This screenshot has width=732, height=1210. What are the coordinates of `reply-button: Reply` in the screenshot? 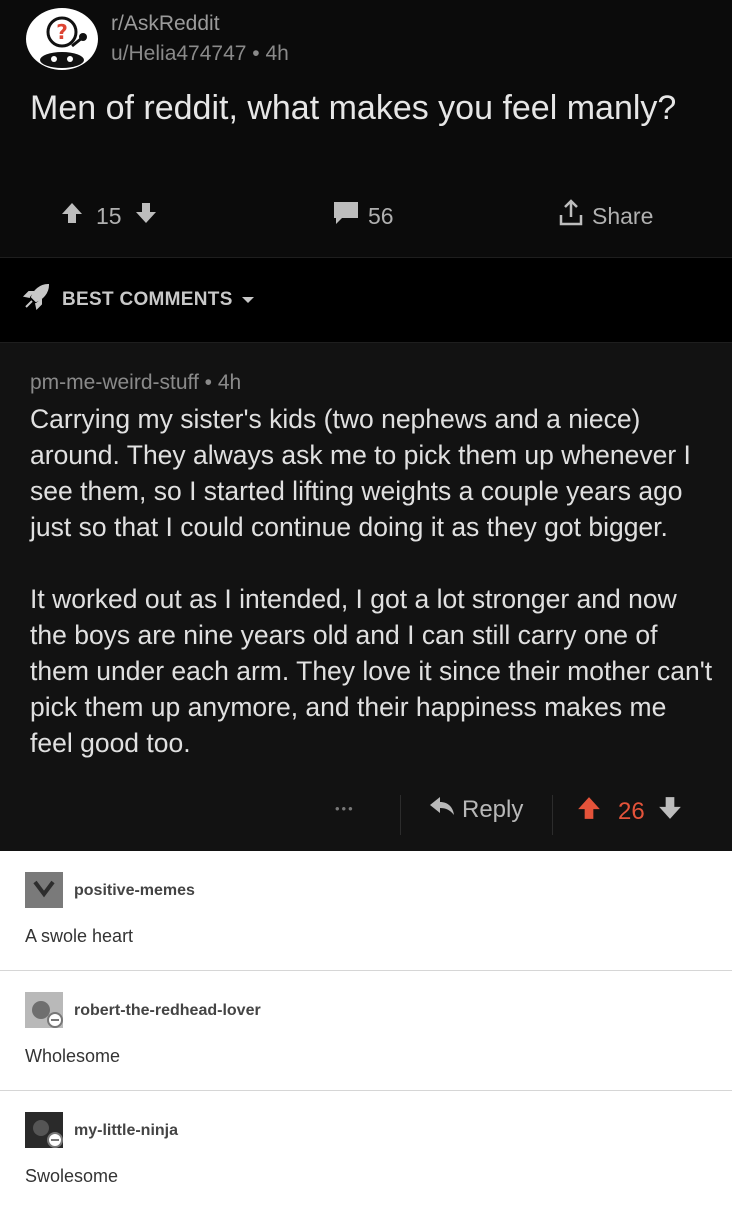 It's located at (475, 809).